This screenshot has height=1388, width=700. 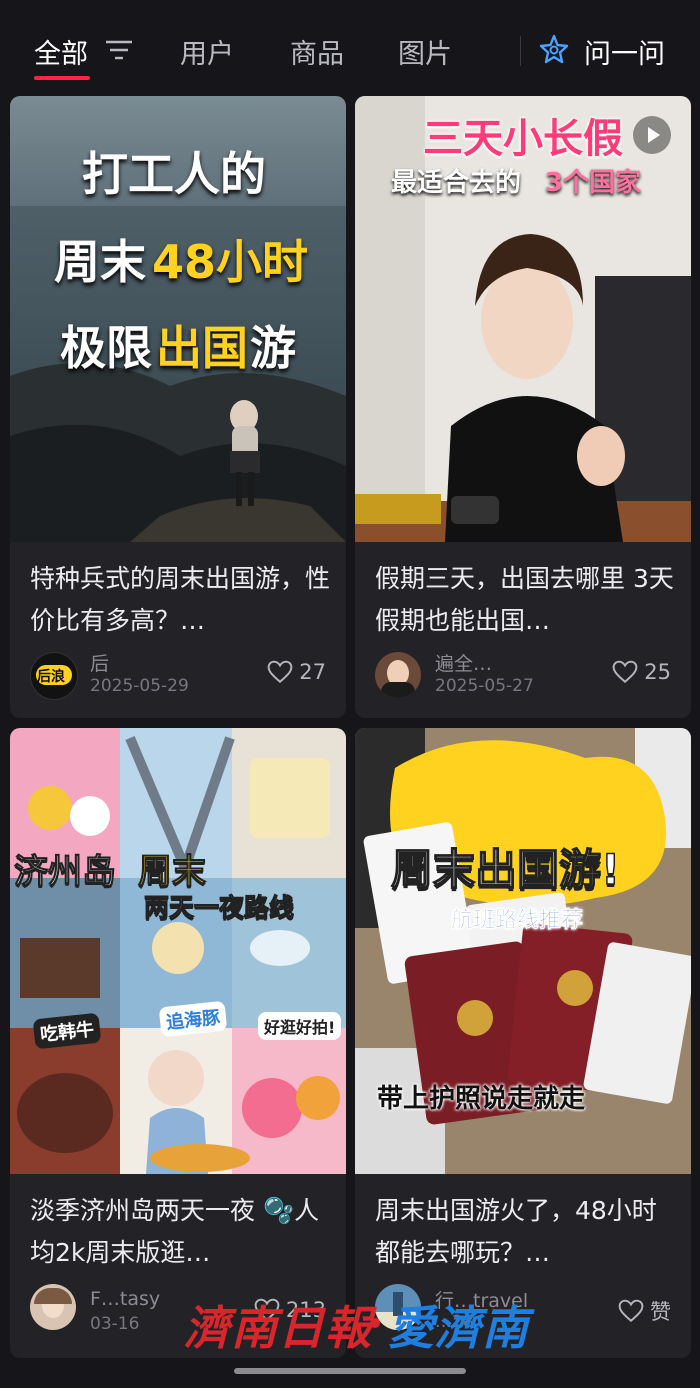 What do you see at coordinates (115, 1324) in the screenshot?
I see `post-date: 03-16` at bounding box center [115, 1324].